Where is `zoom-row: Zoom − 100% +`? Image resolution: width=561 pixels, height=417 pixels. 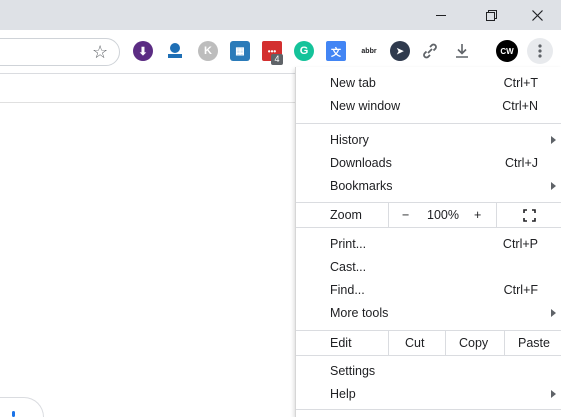
zoom-row: Zoom − 100% + is located at coordinates (428, 215).